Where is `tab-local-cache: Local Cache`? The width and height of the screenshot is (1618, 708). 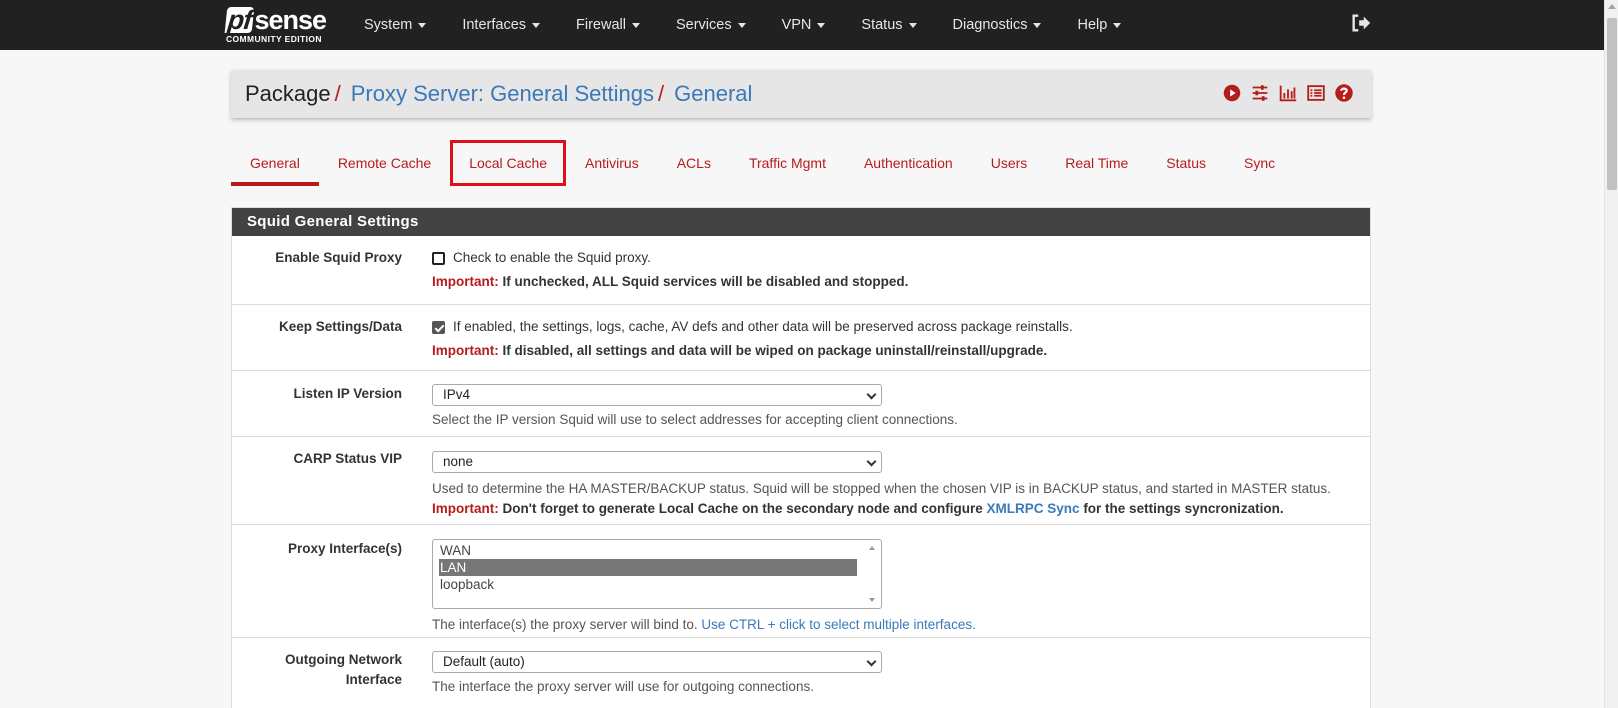 tab-local-cache: Local Cache is located at coordinates (508, 163).